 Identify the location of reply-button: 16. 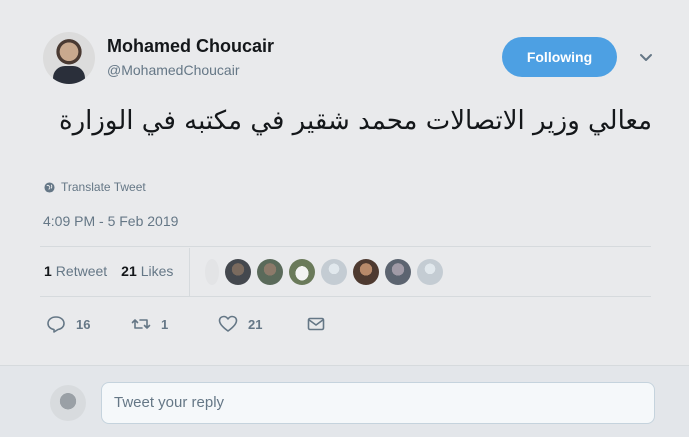
(88, 324).